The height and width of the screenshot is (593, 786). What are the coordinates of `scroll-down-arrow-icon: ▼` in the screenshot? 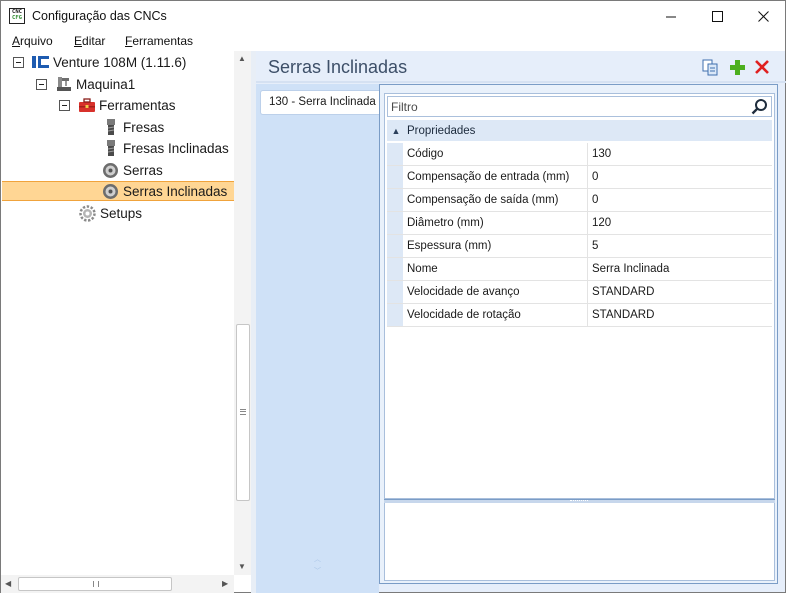 It's located at (242, 566).